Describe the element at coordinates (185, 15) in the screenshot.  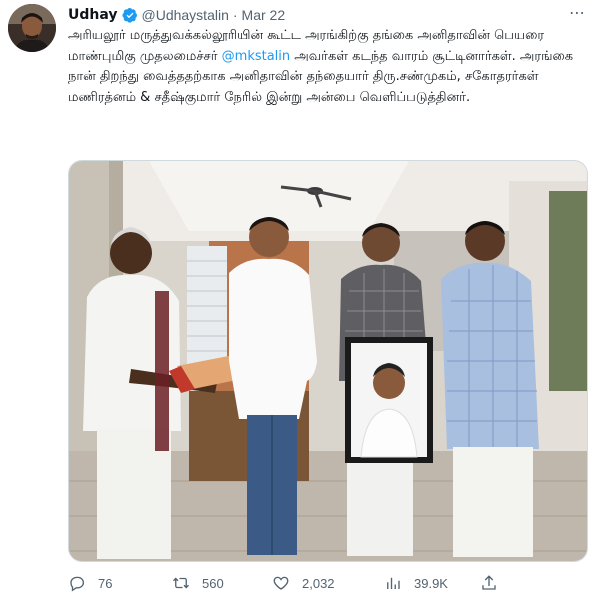
I see `author-handle: @Udhaystalin` at that location.